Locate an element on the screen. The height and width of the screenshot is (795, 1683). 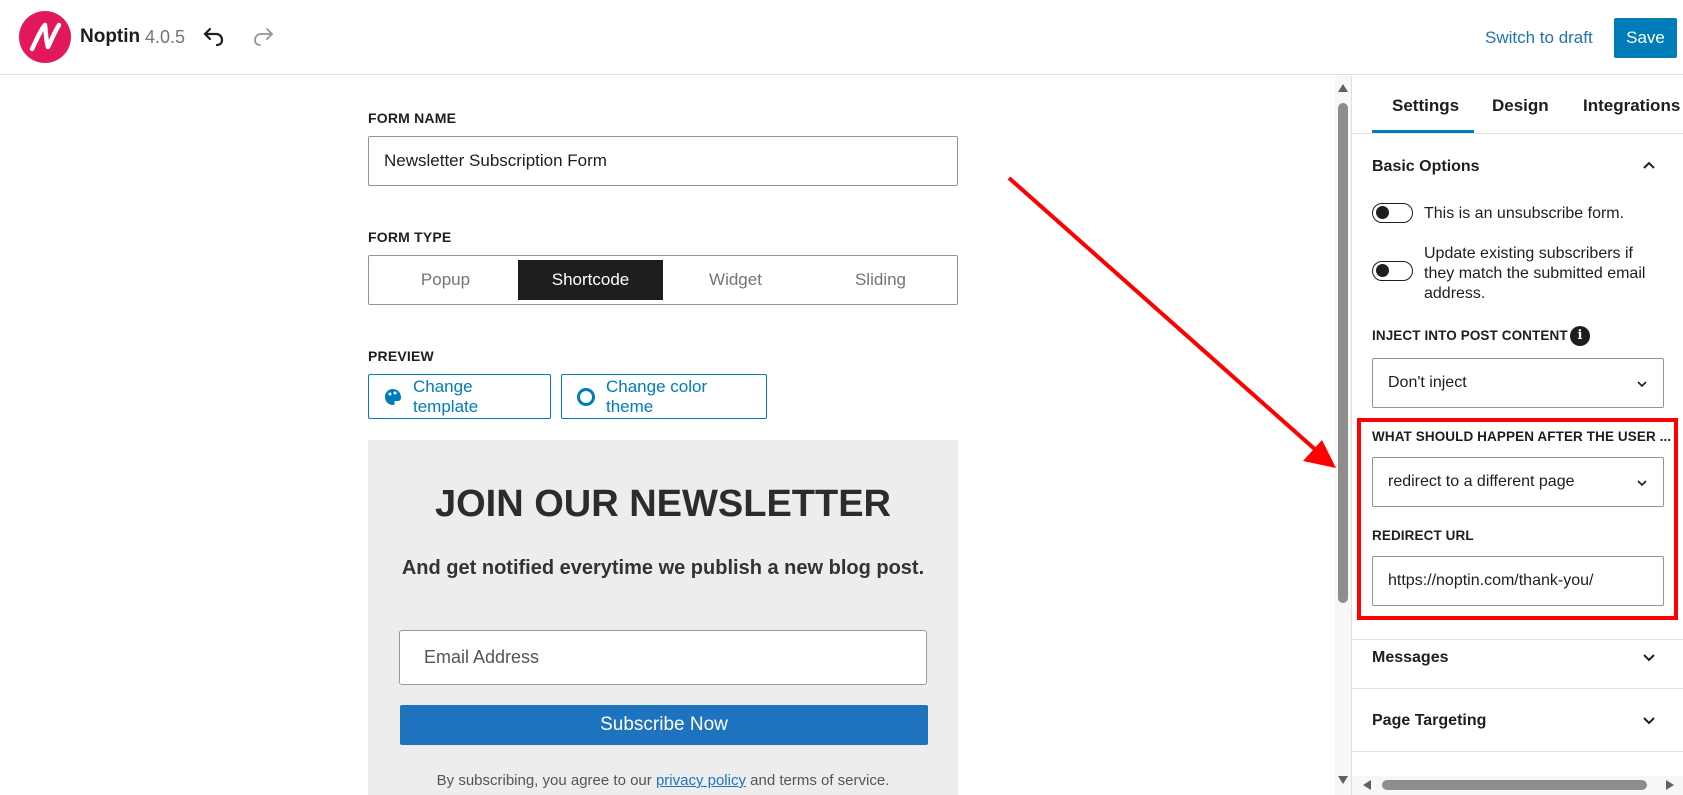
privacy-policy-link: privacy policy is located at coordinates (701, 780).